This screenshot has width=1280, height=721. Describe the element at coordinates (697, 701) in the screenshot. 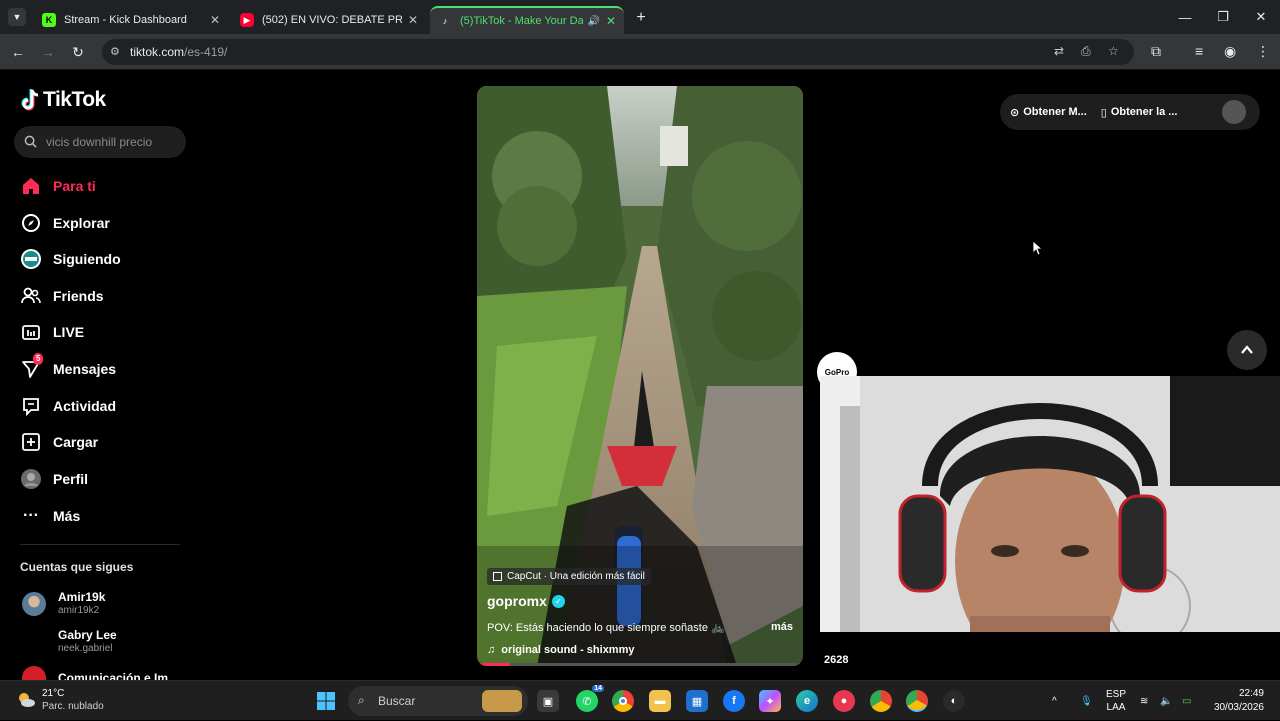

I see `store-icon: ▦` at that location.